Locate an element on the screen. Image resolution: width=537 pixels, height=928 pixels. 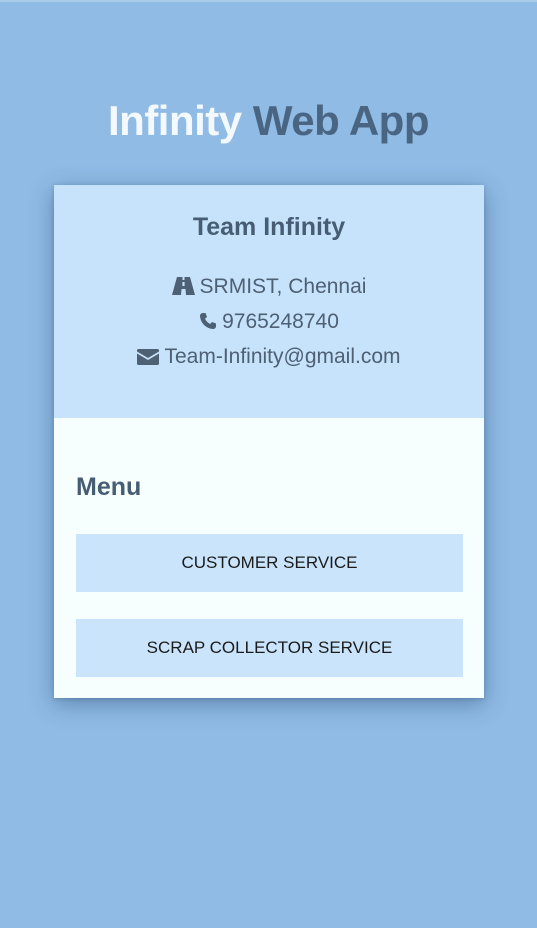
menu-heading: Menu is located at coordinates (109, 487).